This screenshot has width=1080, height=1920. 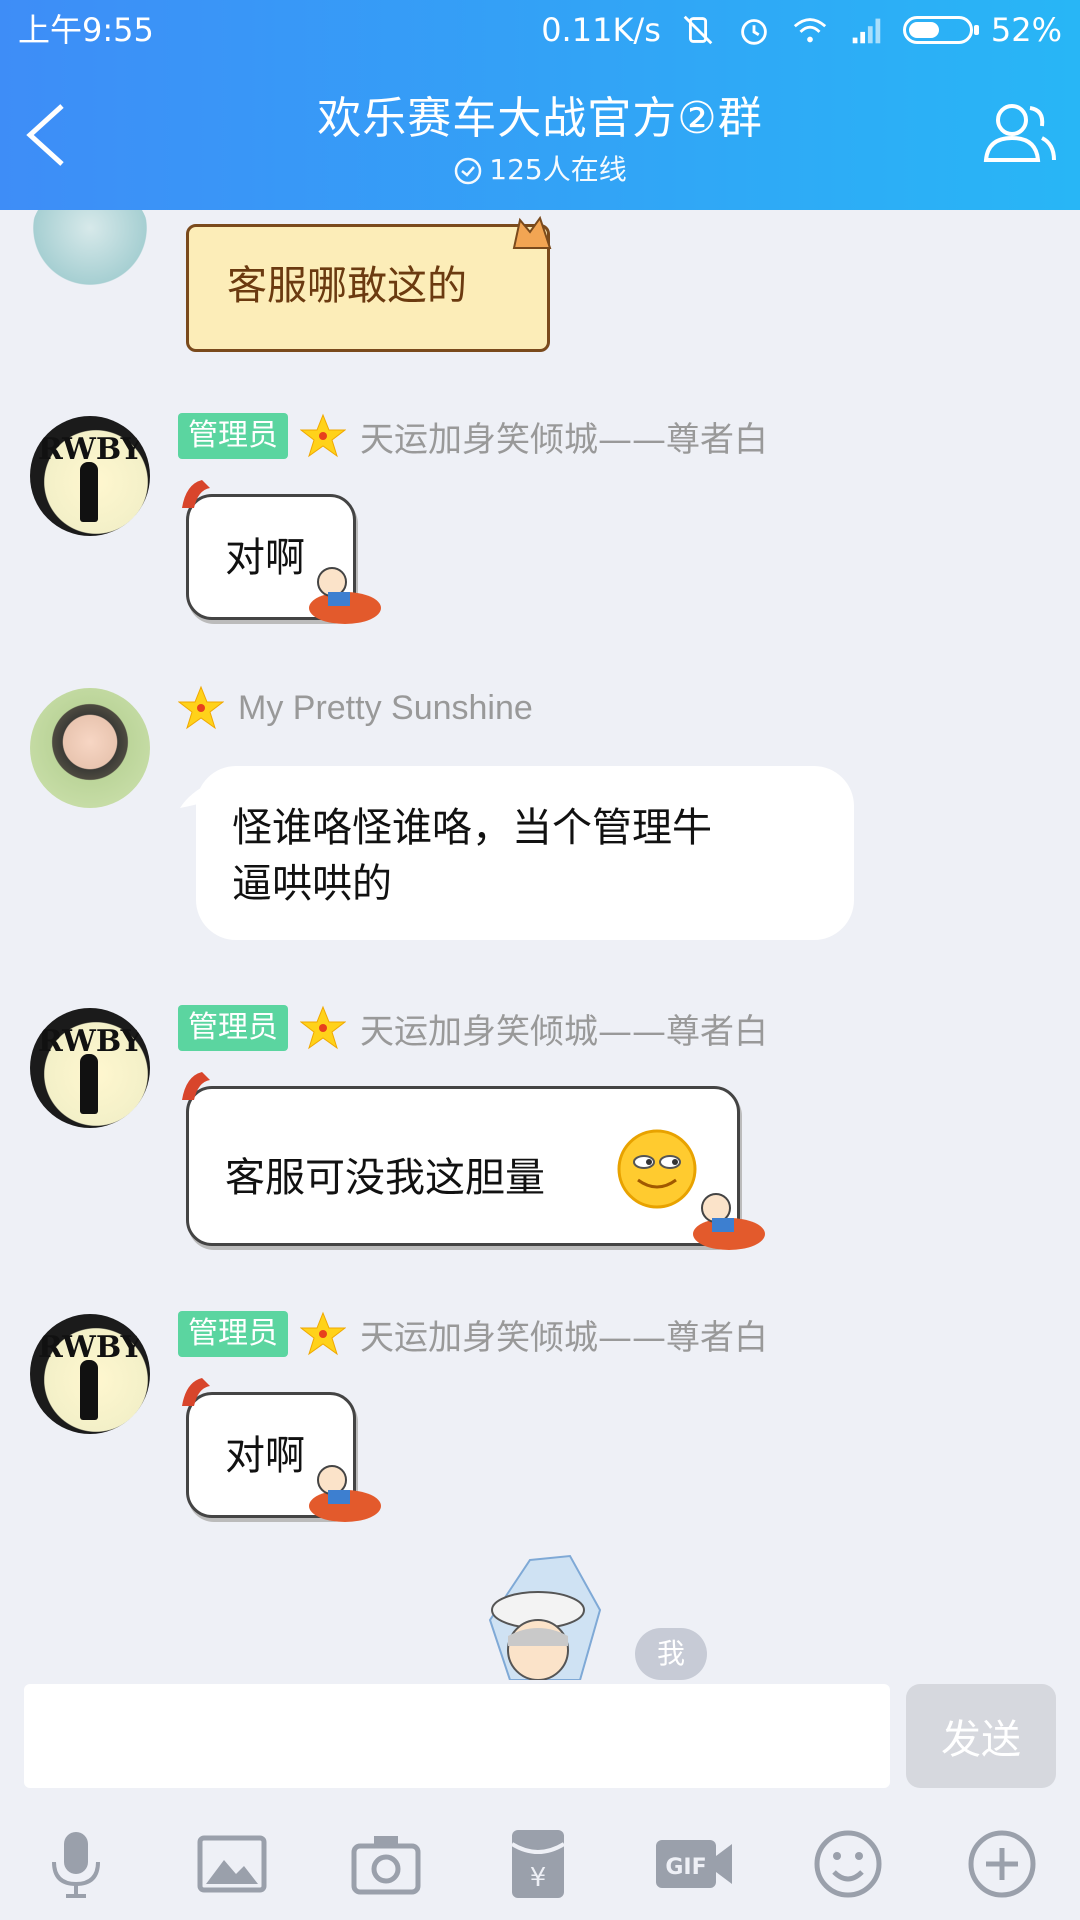 What do you see at coordinates (754, 32) in the screenshot?
I see `alarm-icon` at bounding box center [754, 32].